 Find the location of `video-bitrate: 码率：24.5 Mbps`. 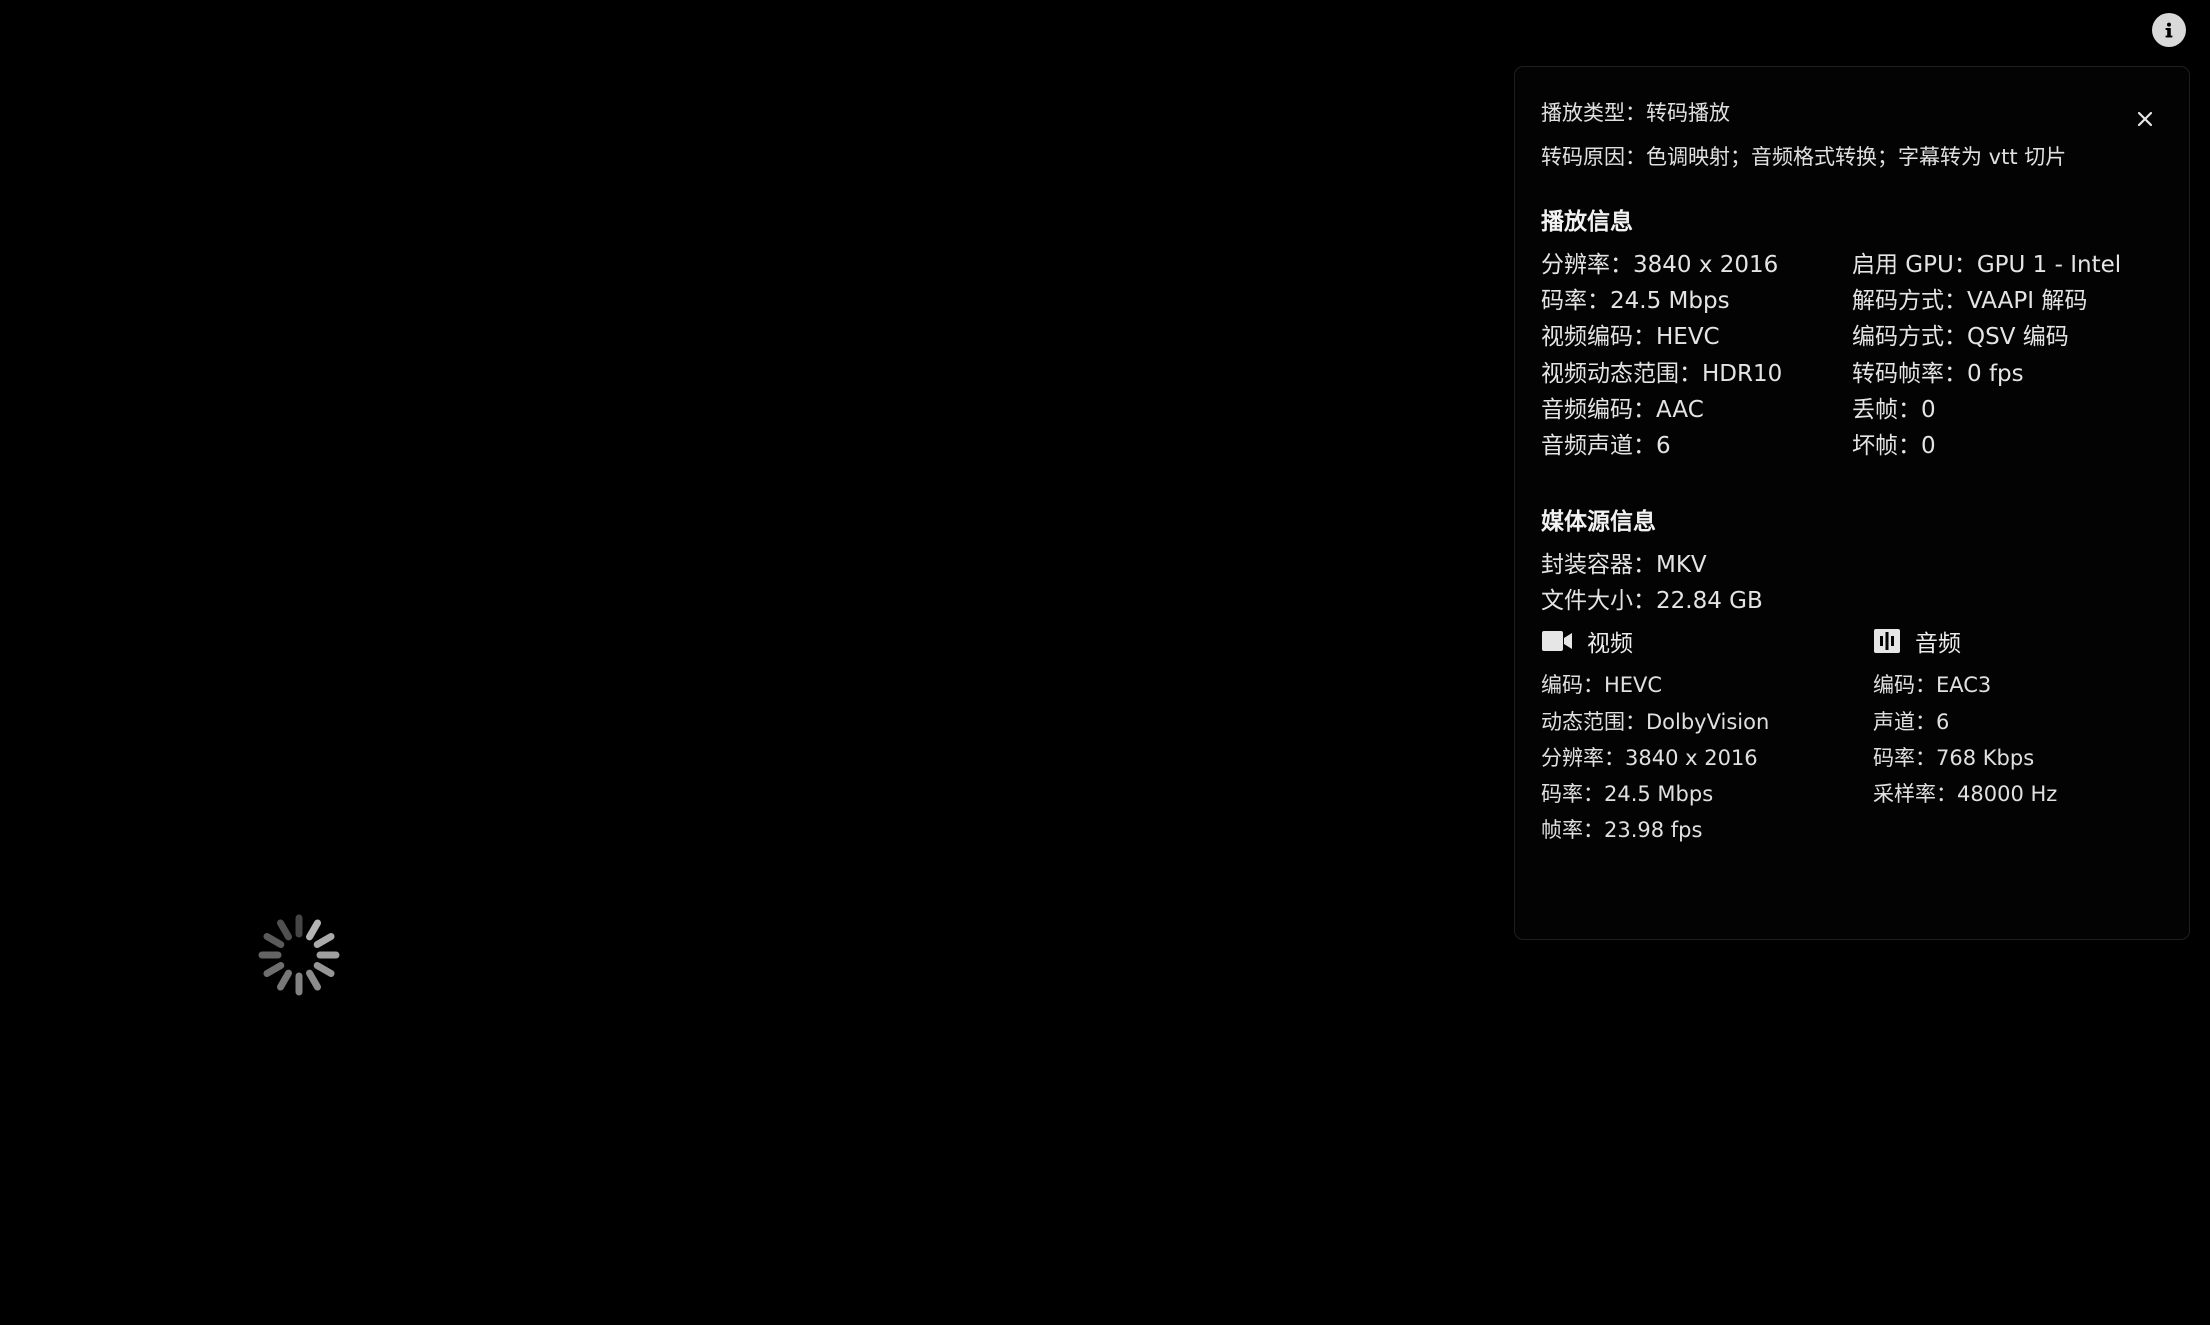

video-bitrate: 码率：24.5 Mbps is located at coordinates (1627, 794).